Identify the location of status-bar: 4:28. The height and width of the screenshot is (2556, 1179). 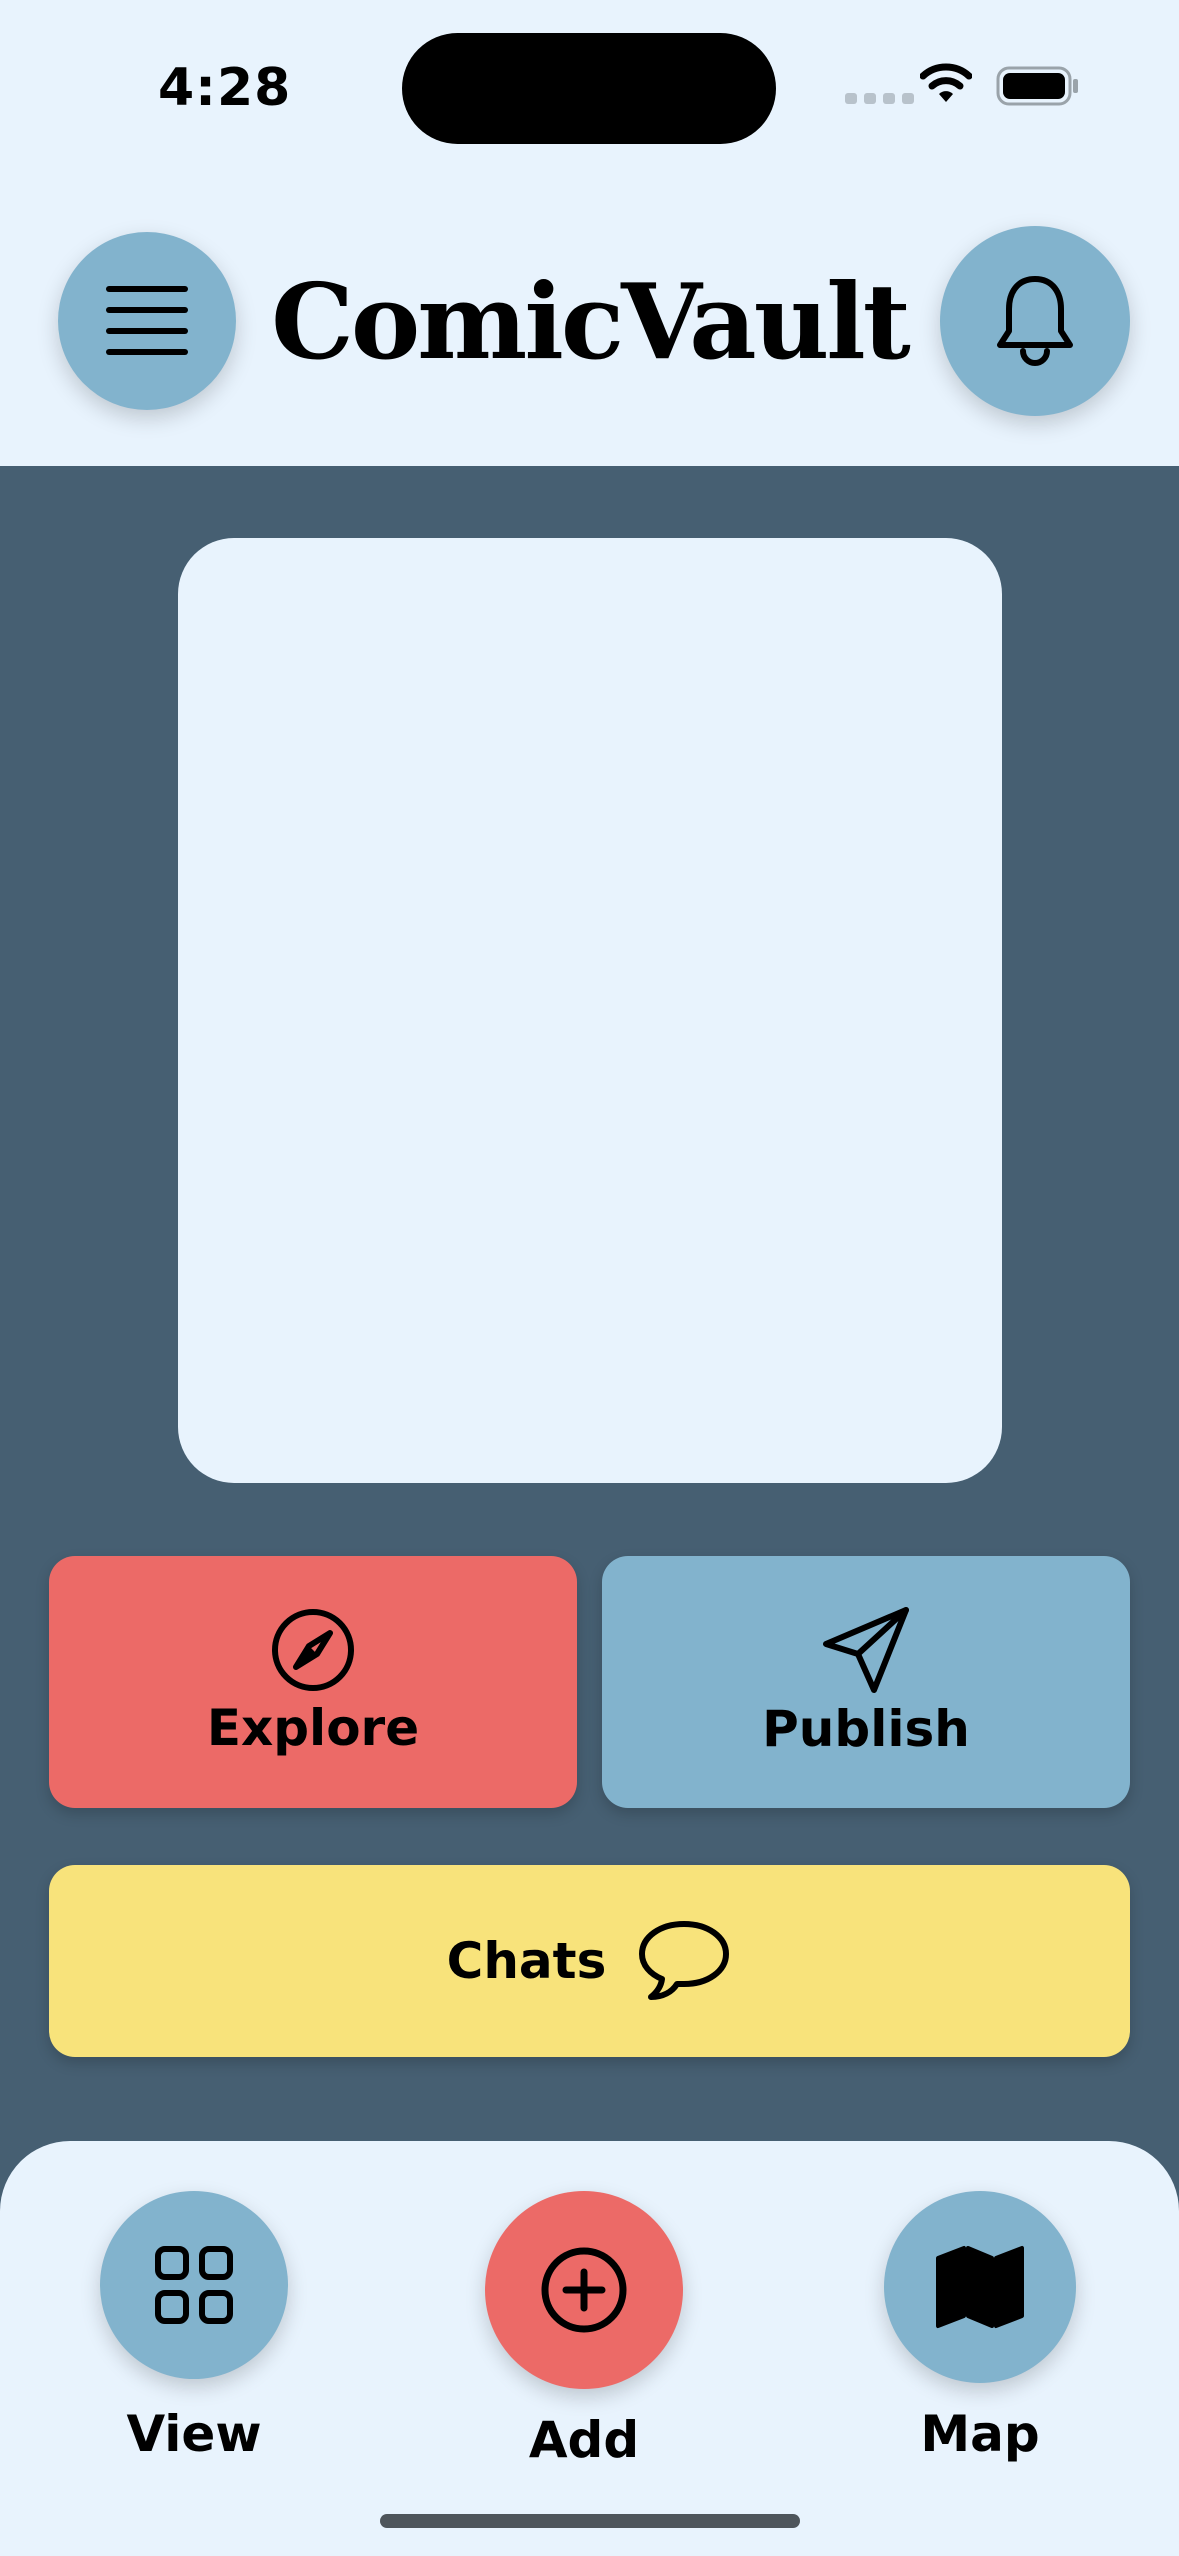
(589, 95).